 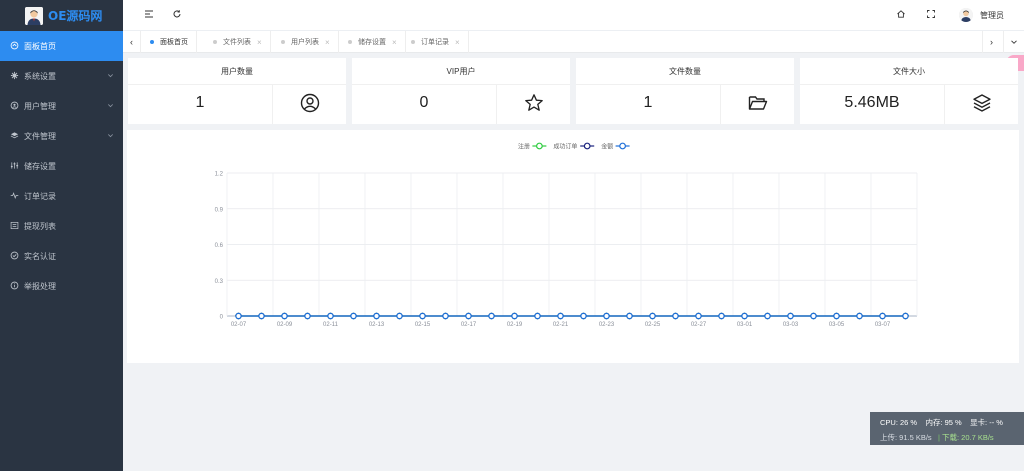 I want to click on refresh-icon, so click(x=177, y=15).